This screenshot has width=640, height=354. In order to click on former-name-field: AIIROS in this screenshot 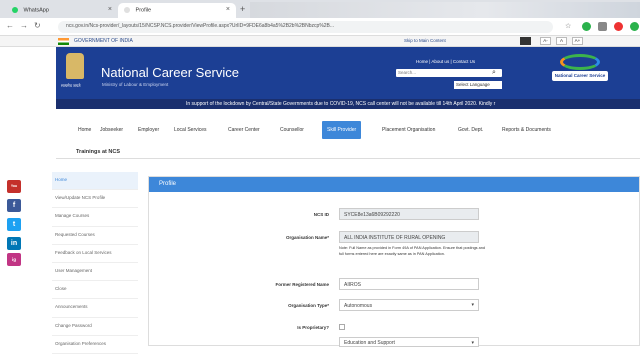, I will do `click(409, 284)`.